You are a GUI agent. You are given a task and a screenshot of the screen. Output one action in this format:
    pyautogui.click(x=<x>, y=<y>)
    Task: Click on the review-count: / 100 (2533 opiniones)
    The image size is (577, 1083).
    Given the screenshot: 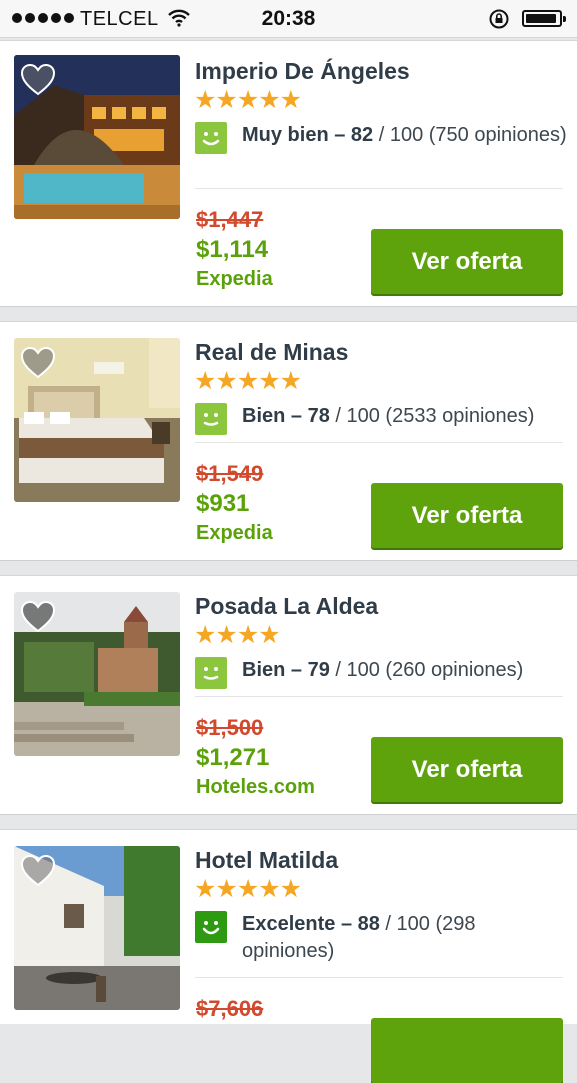 What is the action you would take?
    pyautogui.click(x=432, y=416)
    